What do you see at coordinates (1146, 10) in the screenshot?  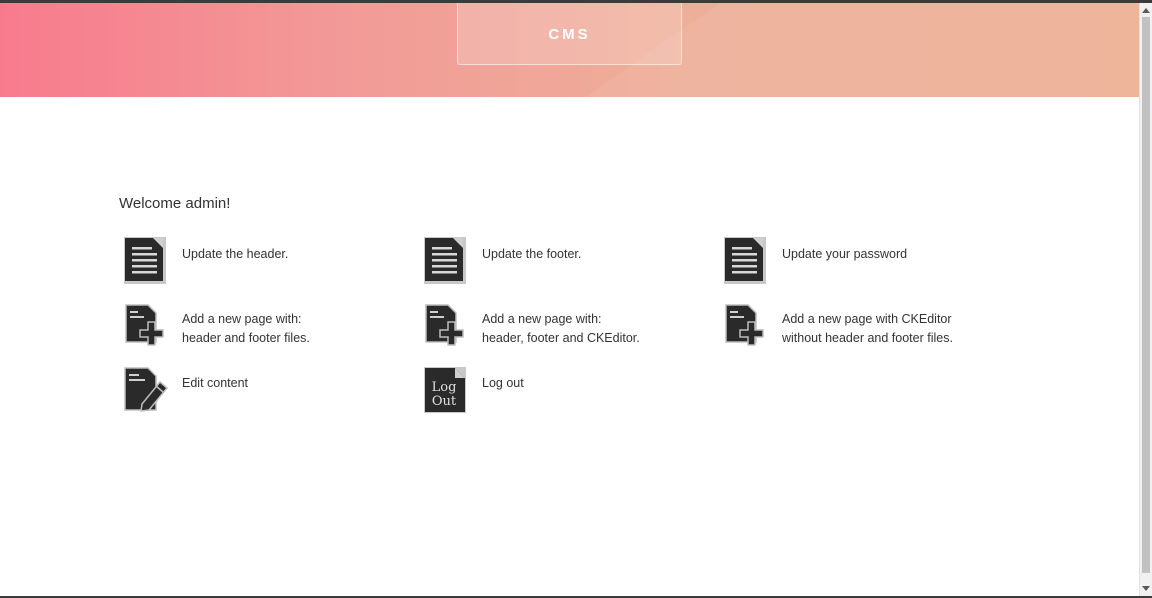 I see `scroll-up-arrow-icon` at bounding box center [1146, 10].